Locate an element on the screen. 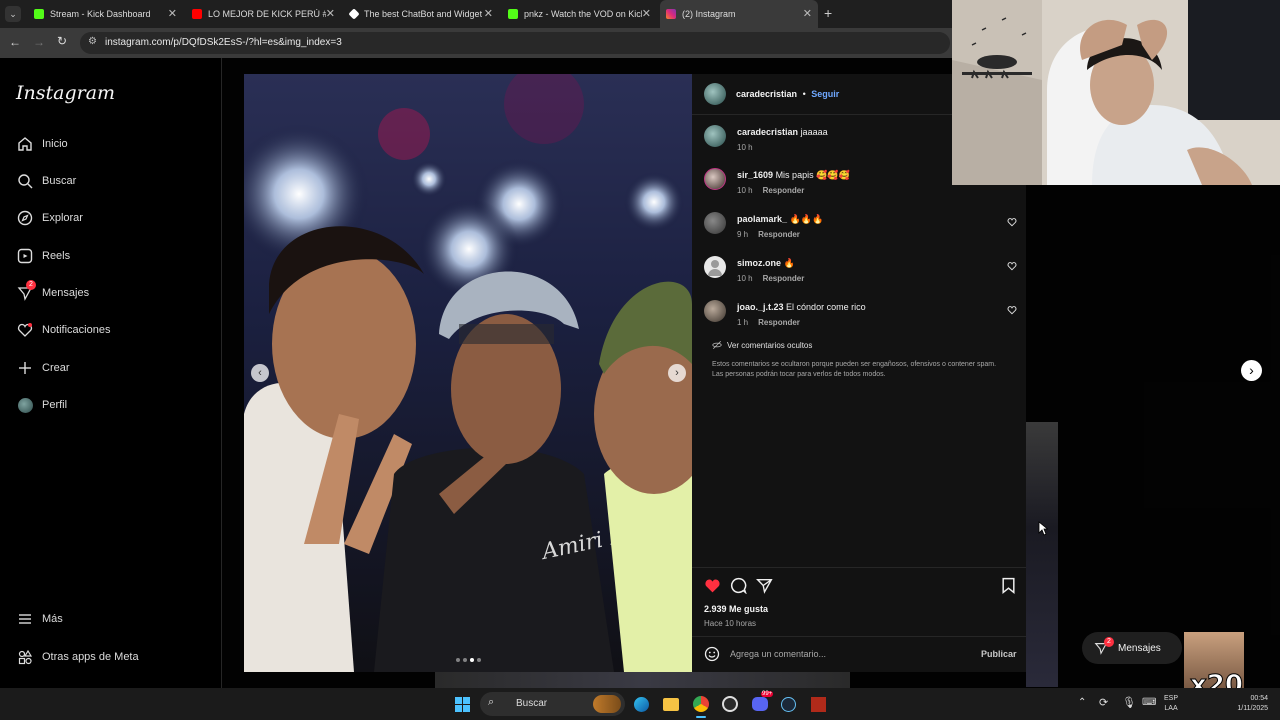 This screenshot has width=1280, height=720. comment-username: joao._j.t.23 is located at coordinates (760, 307).